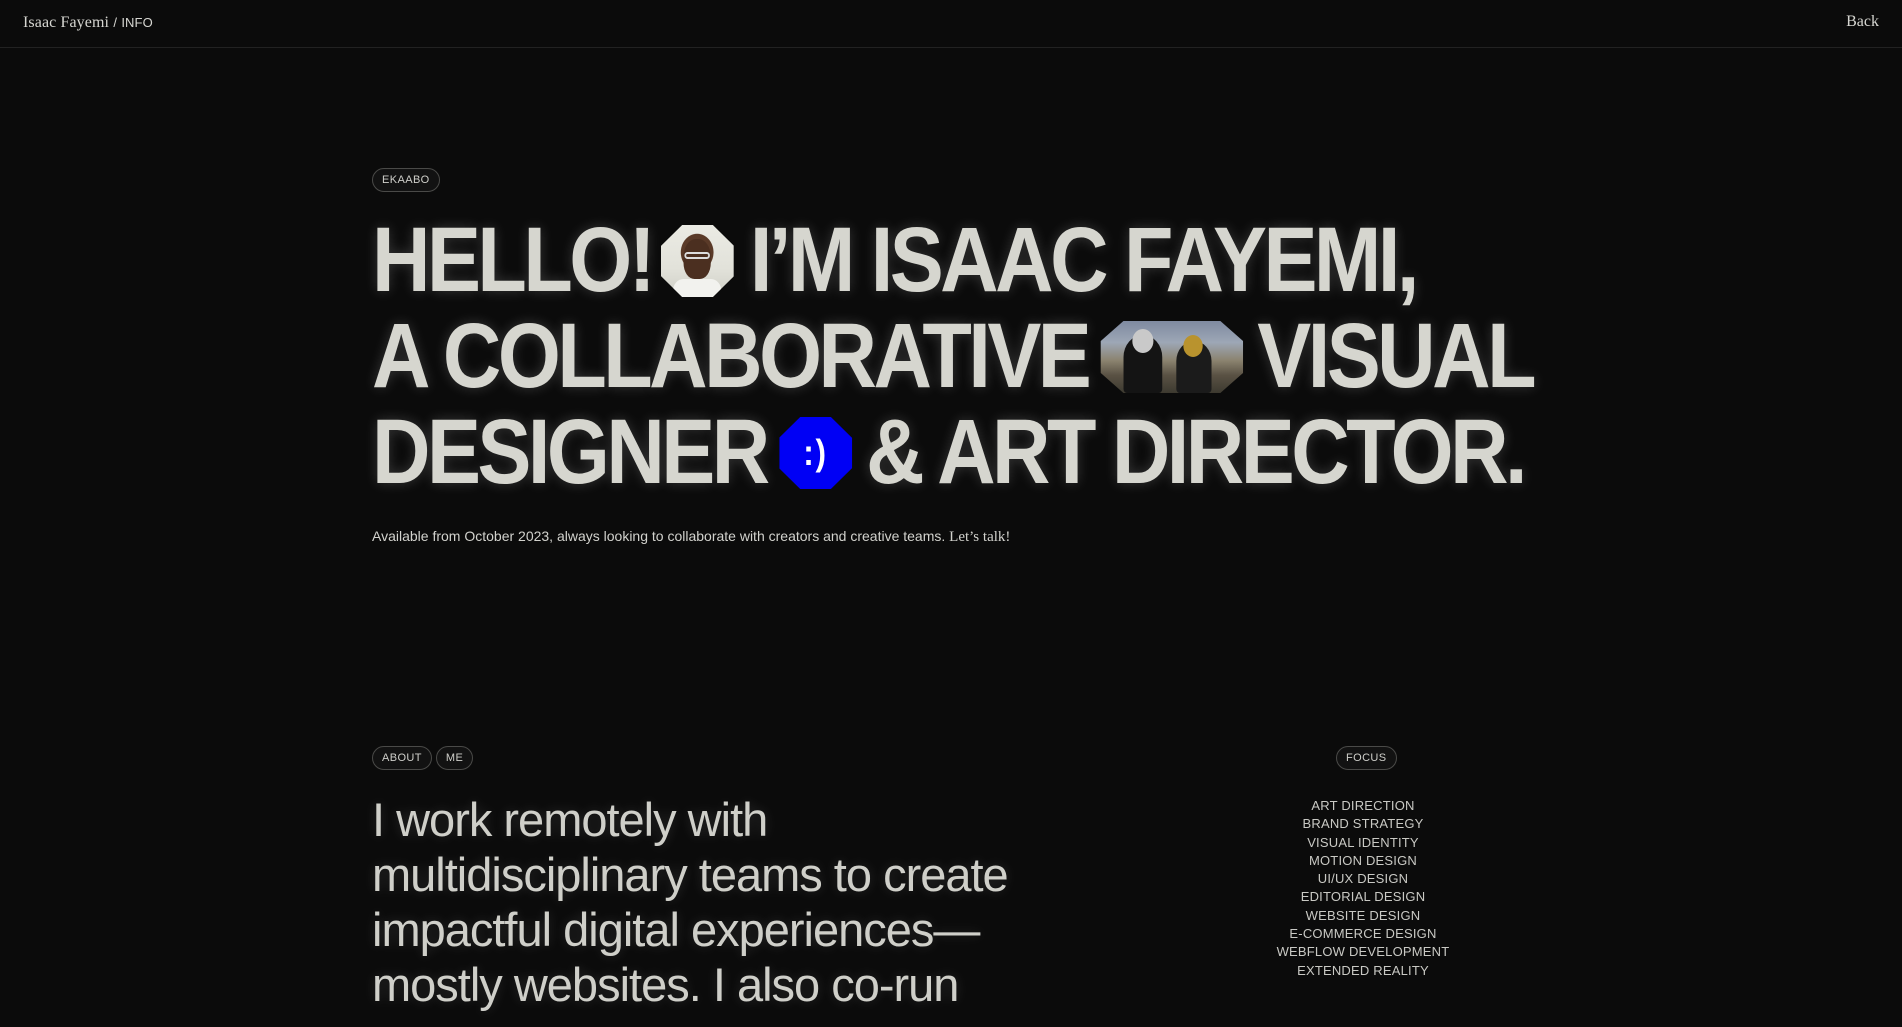 Image resolution: width=1902 pixels, height=1027 pixels. What do you see at coordinates (732, 356) in the screenshot?
I see `hero-collaborative-text: A COLLABORATIVE` at bounding box center [732, 356].